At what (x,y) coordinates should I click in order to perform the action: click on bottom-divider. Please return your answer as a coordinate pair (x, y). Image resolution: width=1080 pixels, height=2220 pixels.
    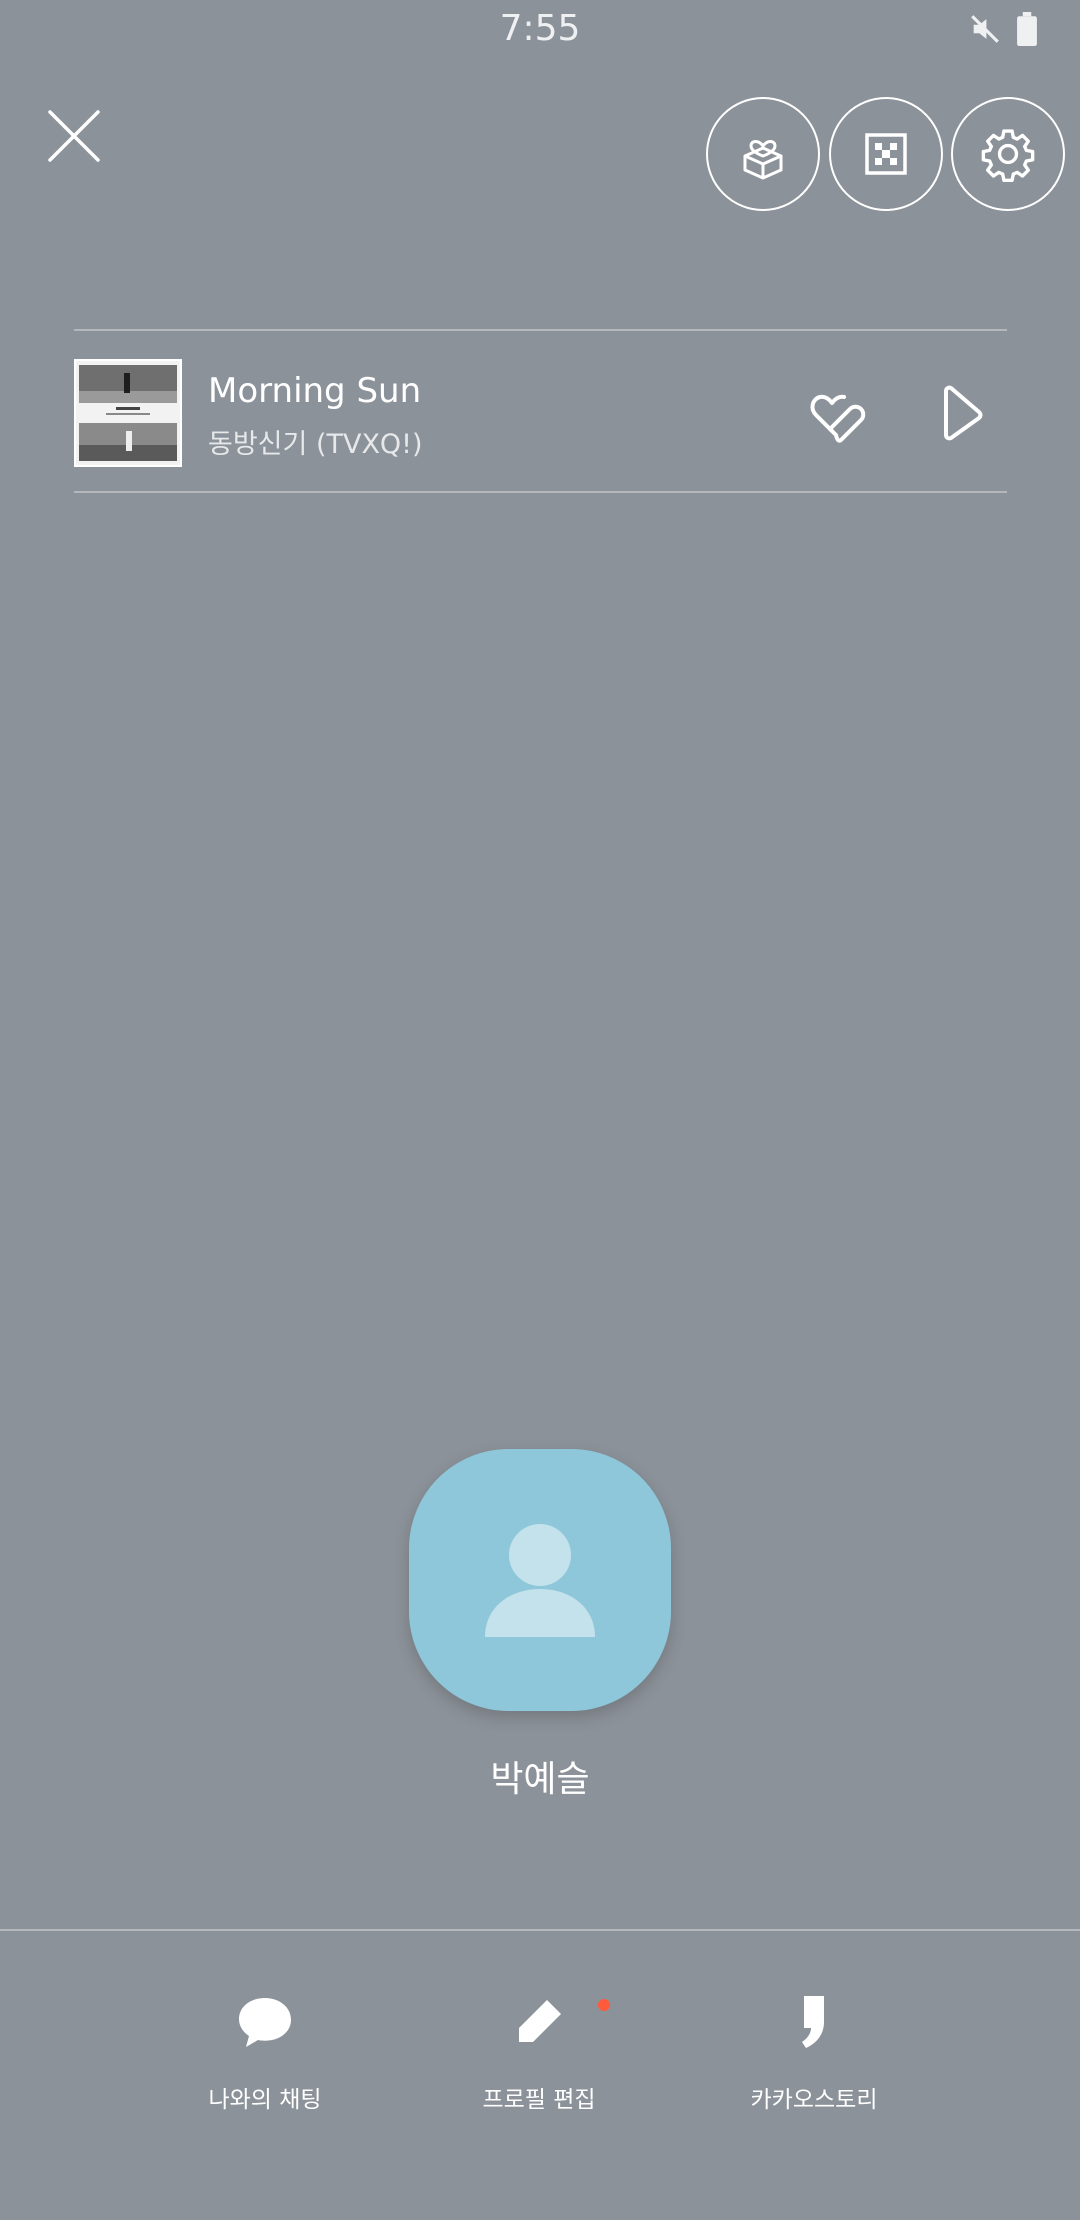
    Looking at the image, I should click on (540, 1930).